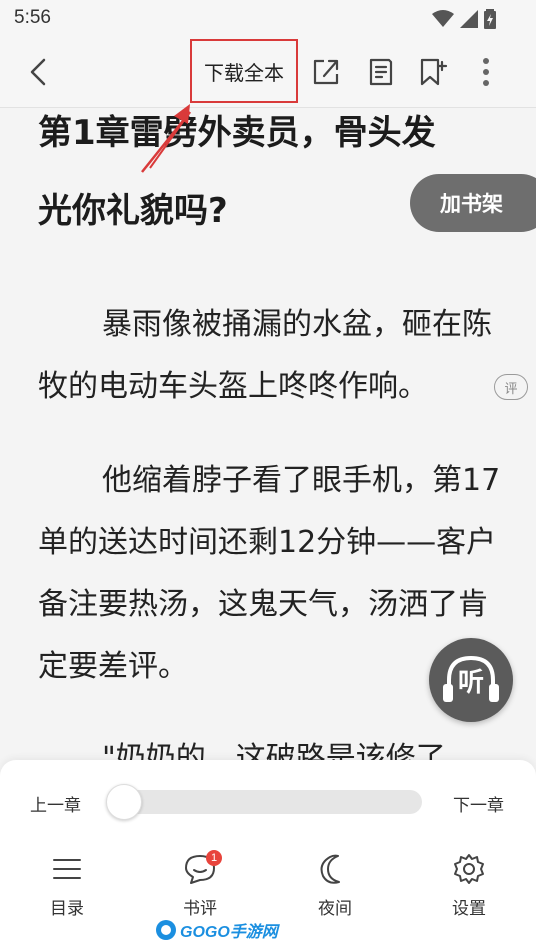 The image size is (536, 952). I want to click on nav-catalog-label: 目录, so click(67, 909).